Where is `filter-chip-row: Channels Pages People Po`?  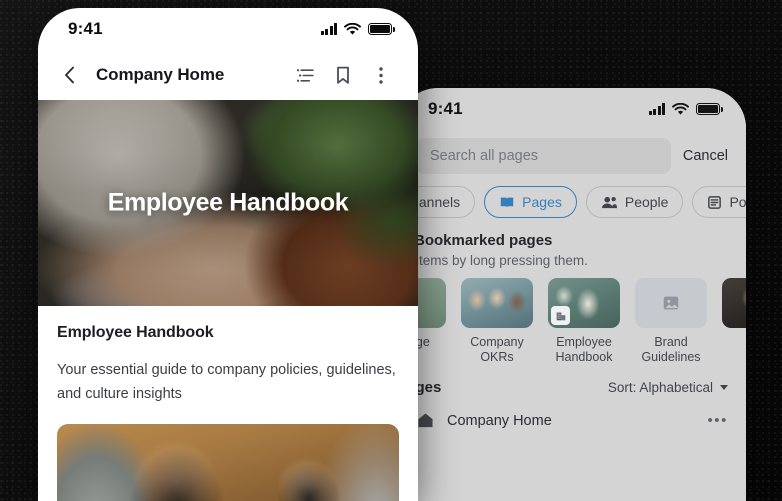
filter-chip-row: Channels Pages People Po is located at coordinates (572, 207).